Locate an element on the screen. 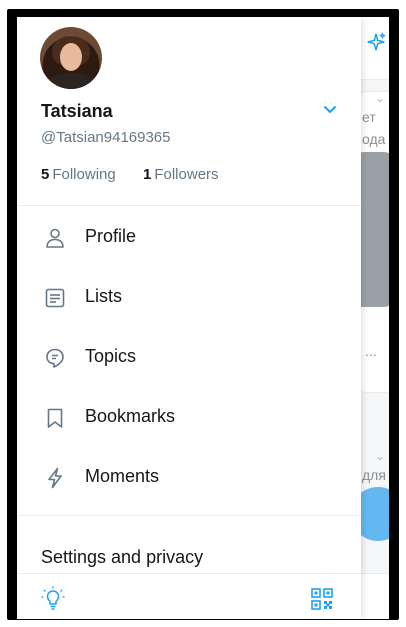 The image size is (406, 627). menu-item-label: Topics is located at coordinates (111, 356).